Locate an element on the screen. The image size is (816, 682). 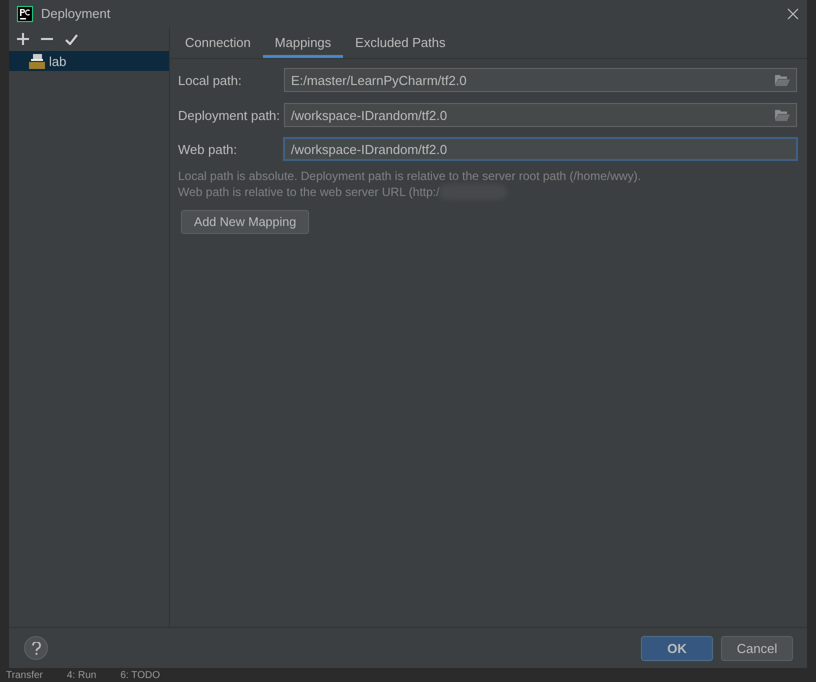
check-icon is located at coordinates (71, 39).